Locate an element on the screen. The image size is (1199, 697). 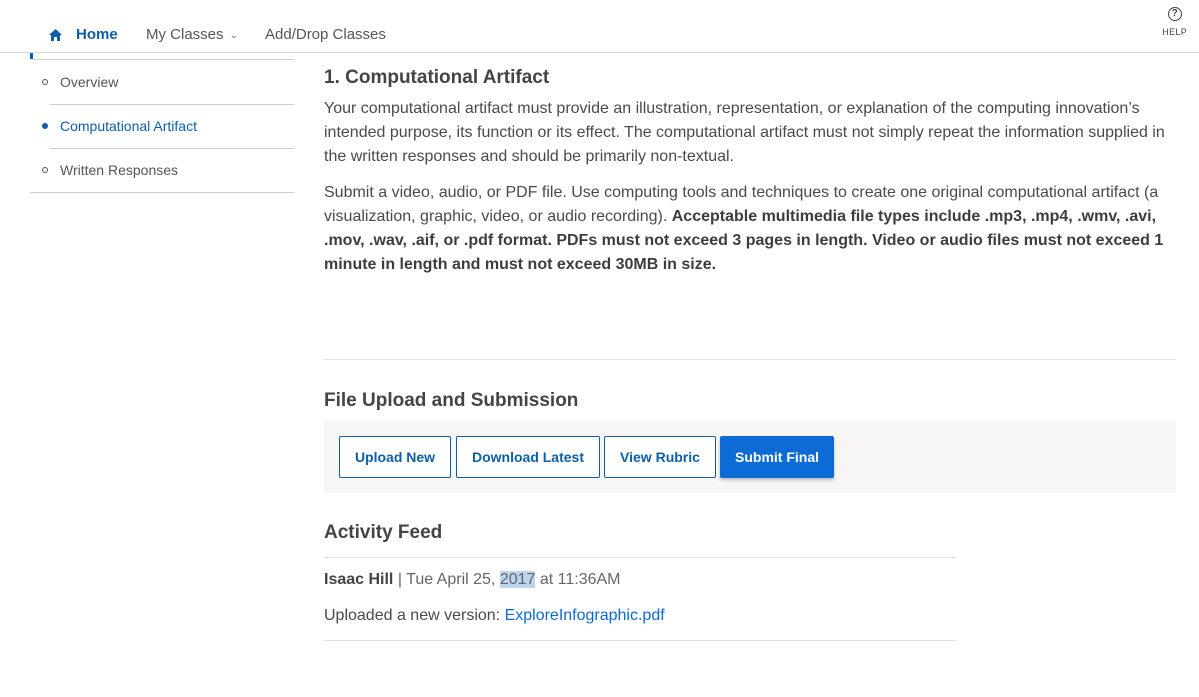
nav-add-drop-link: Add/Drop Classes is located at coordinates (325, 34).